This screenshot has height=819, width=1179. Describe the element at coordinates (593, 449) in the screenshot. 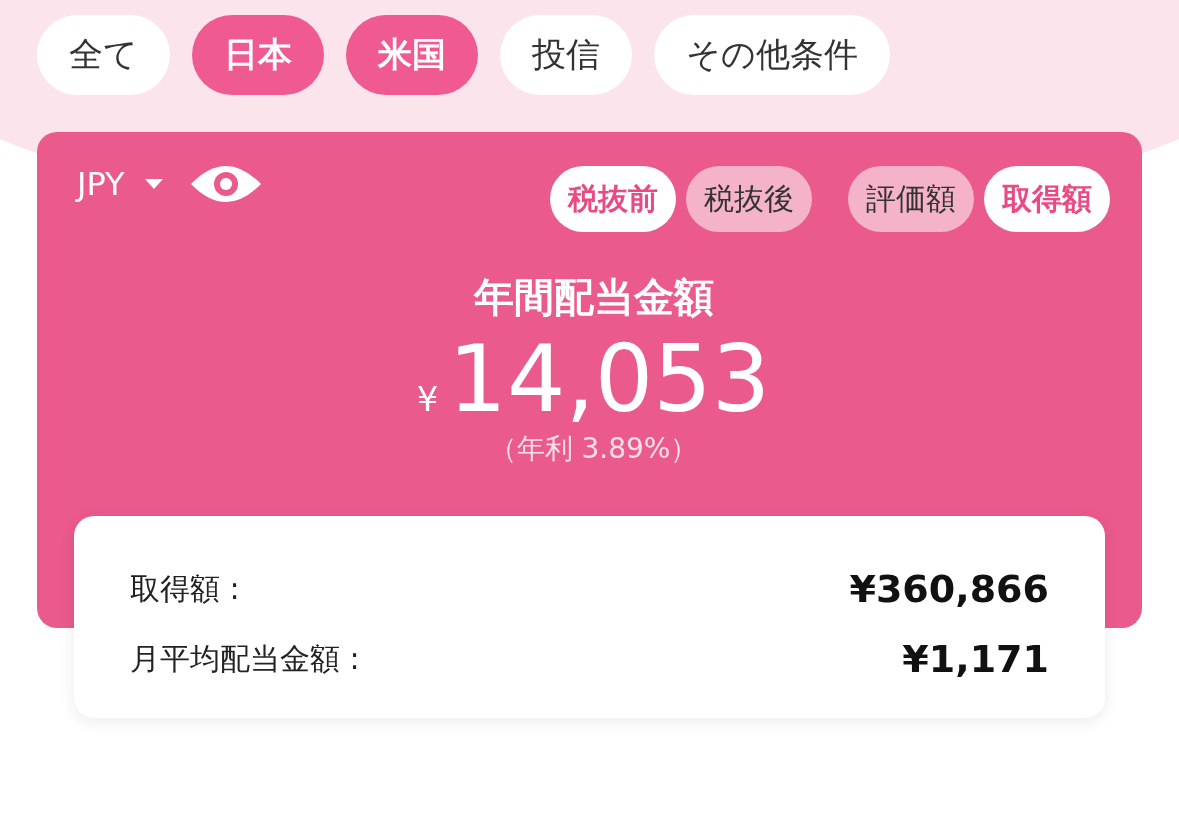

I see `yield-text: （年利 3.89%）` at that location.